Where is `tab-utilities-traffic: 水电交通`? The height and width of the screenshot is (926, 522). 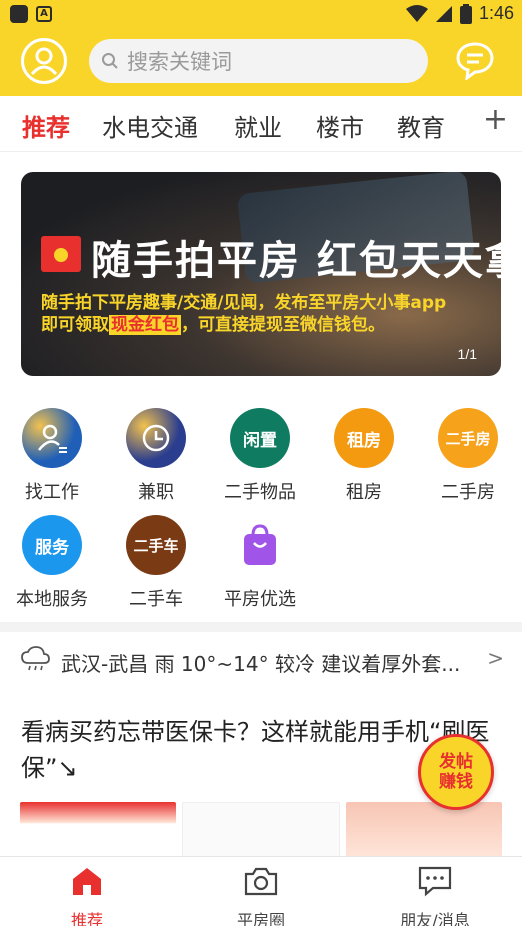
tab-utilities-traffic: 水电交通 is located at coordinates (150, 125).